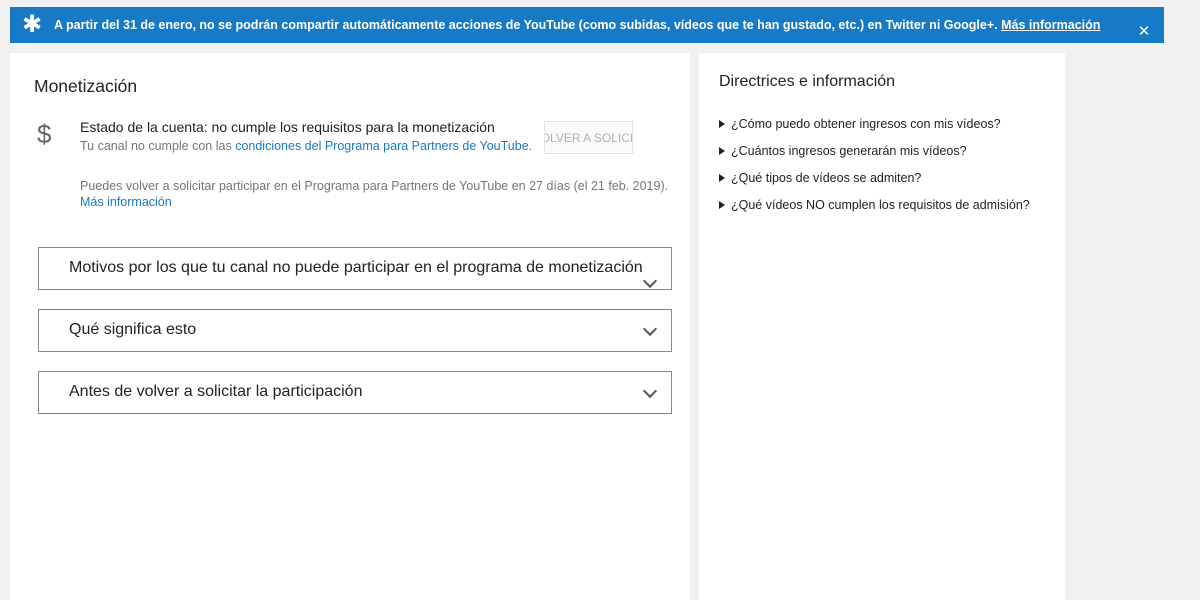 This screenshot has height=600, width=1200. What do you see at coordinates (380, 202) in the screenshot?
I see `reapply-more-info-link: Más información` at bounding box center [380, 202].